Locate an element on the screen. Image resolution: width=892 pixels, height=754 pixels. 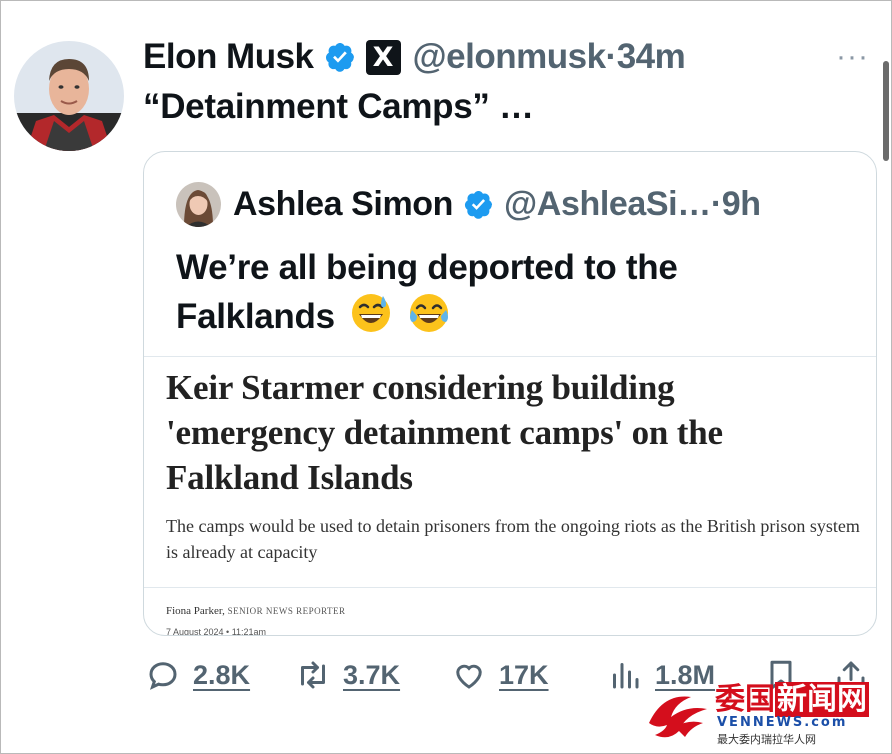
tweet-header: Elon Musk X @elonmusk·34m is located at coordinates (414, 57).